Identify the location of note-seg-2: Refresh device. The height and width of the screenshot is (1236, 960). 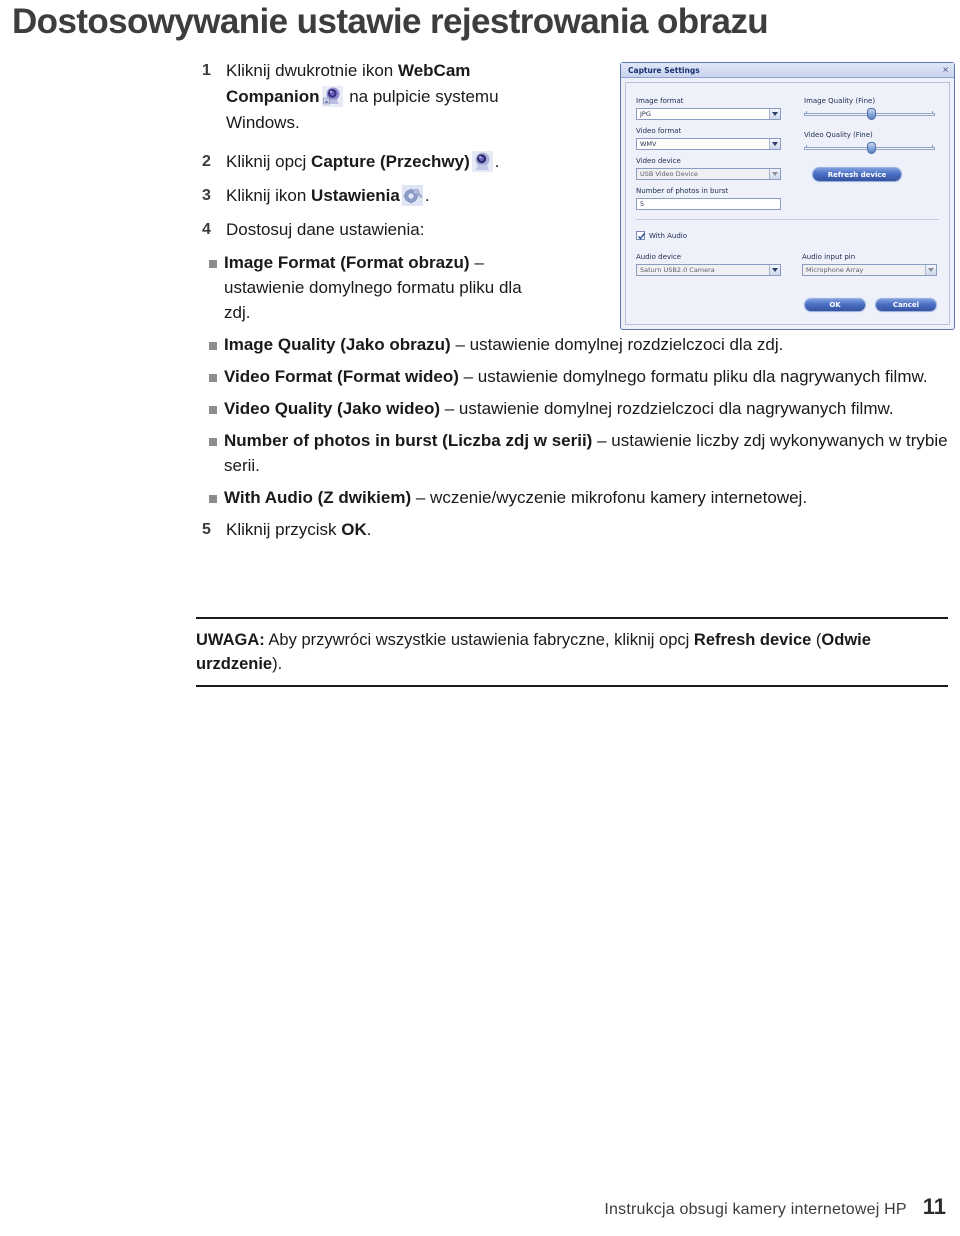
(752, 640).